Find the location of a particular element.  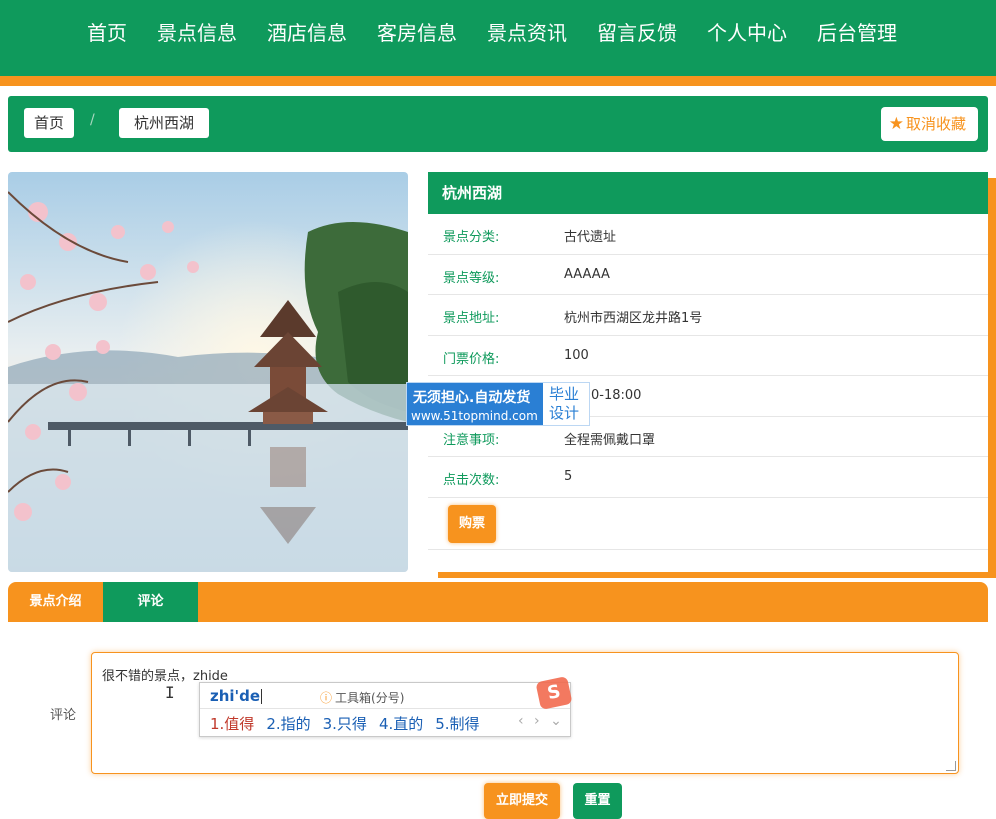

info-title: 杭州西湖 is located at coordinates (708, 193).